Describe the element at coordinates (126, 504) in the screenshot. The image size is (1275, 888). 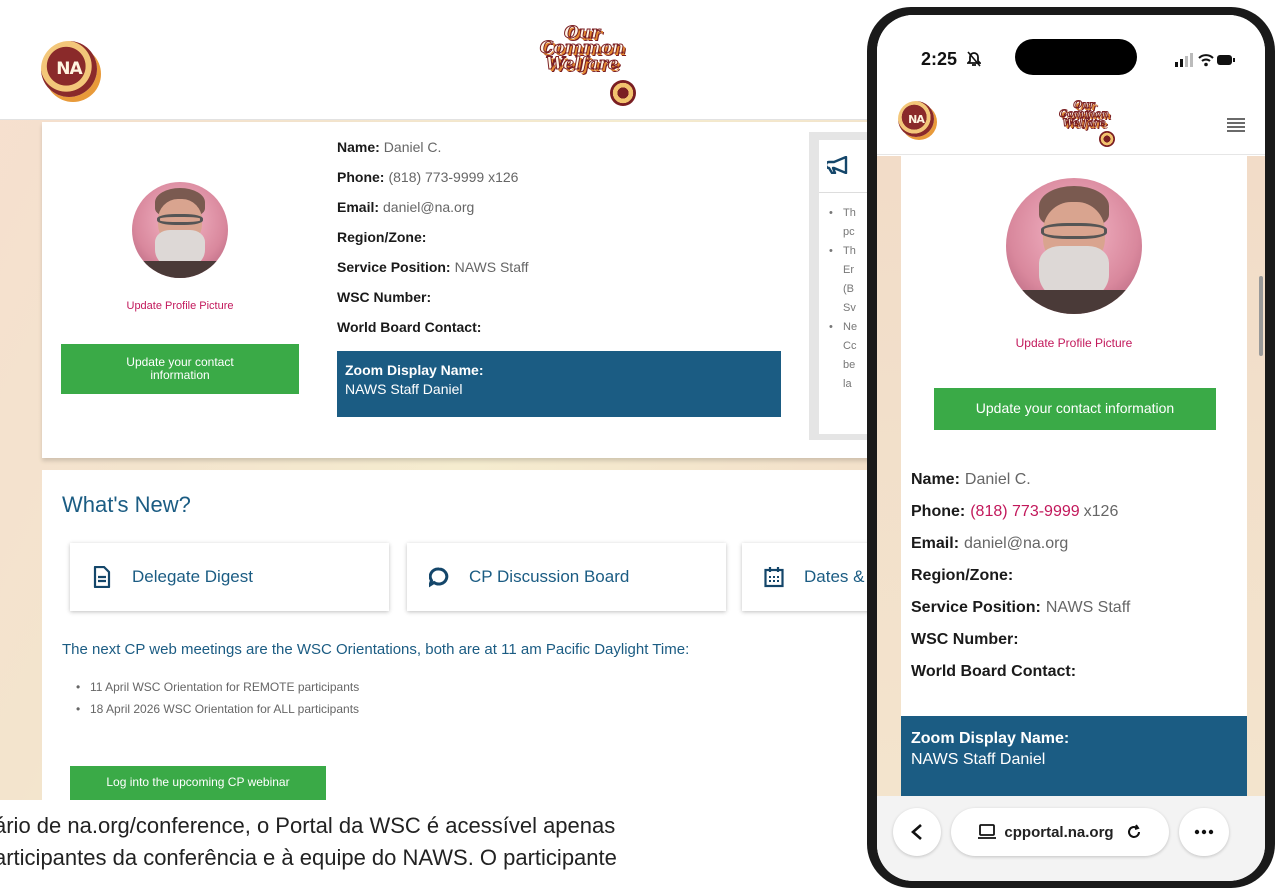
I see `whats-new-title: What's New?` at that location.